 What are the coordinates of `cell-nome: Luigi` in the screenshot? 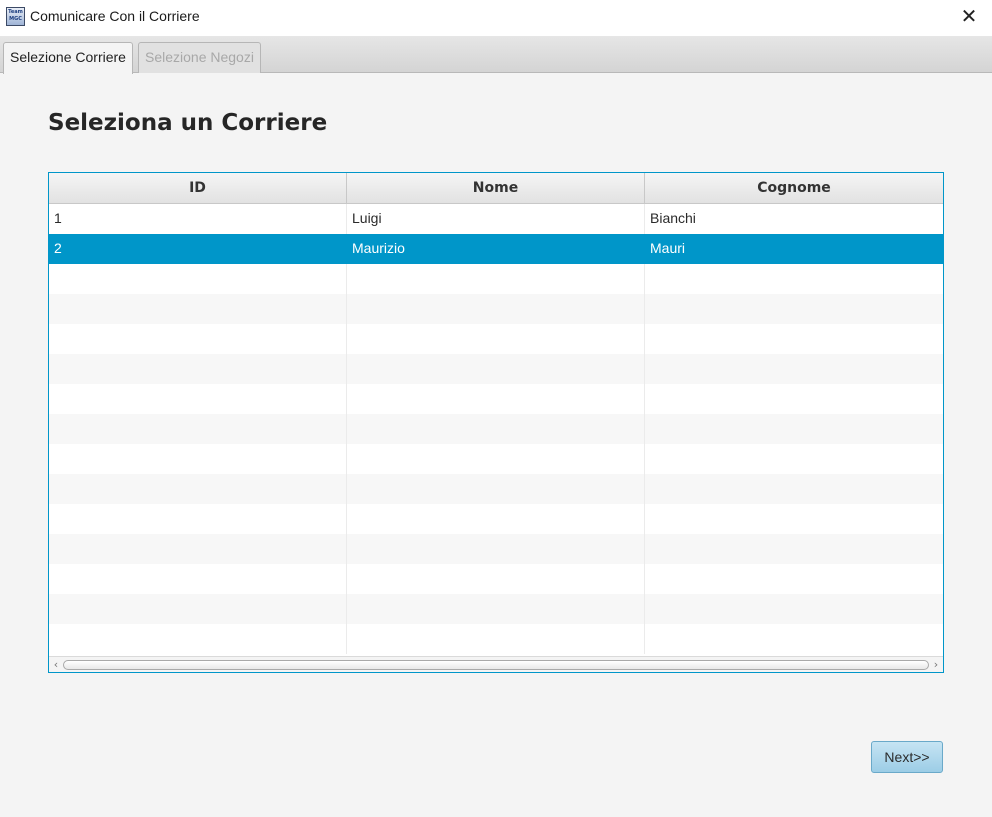 It's located at (496, 219).